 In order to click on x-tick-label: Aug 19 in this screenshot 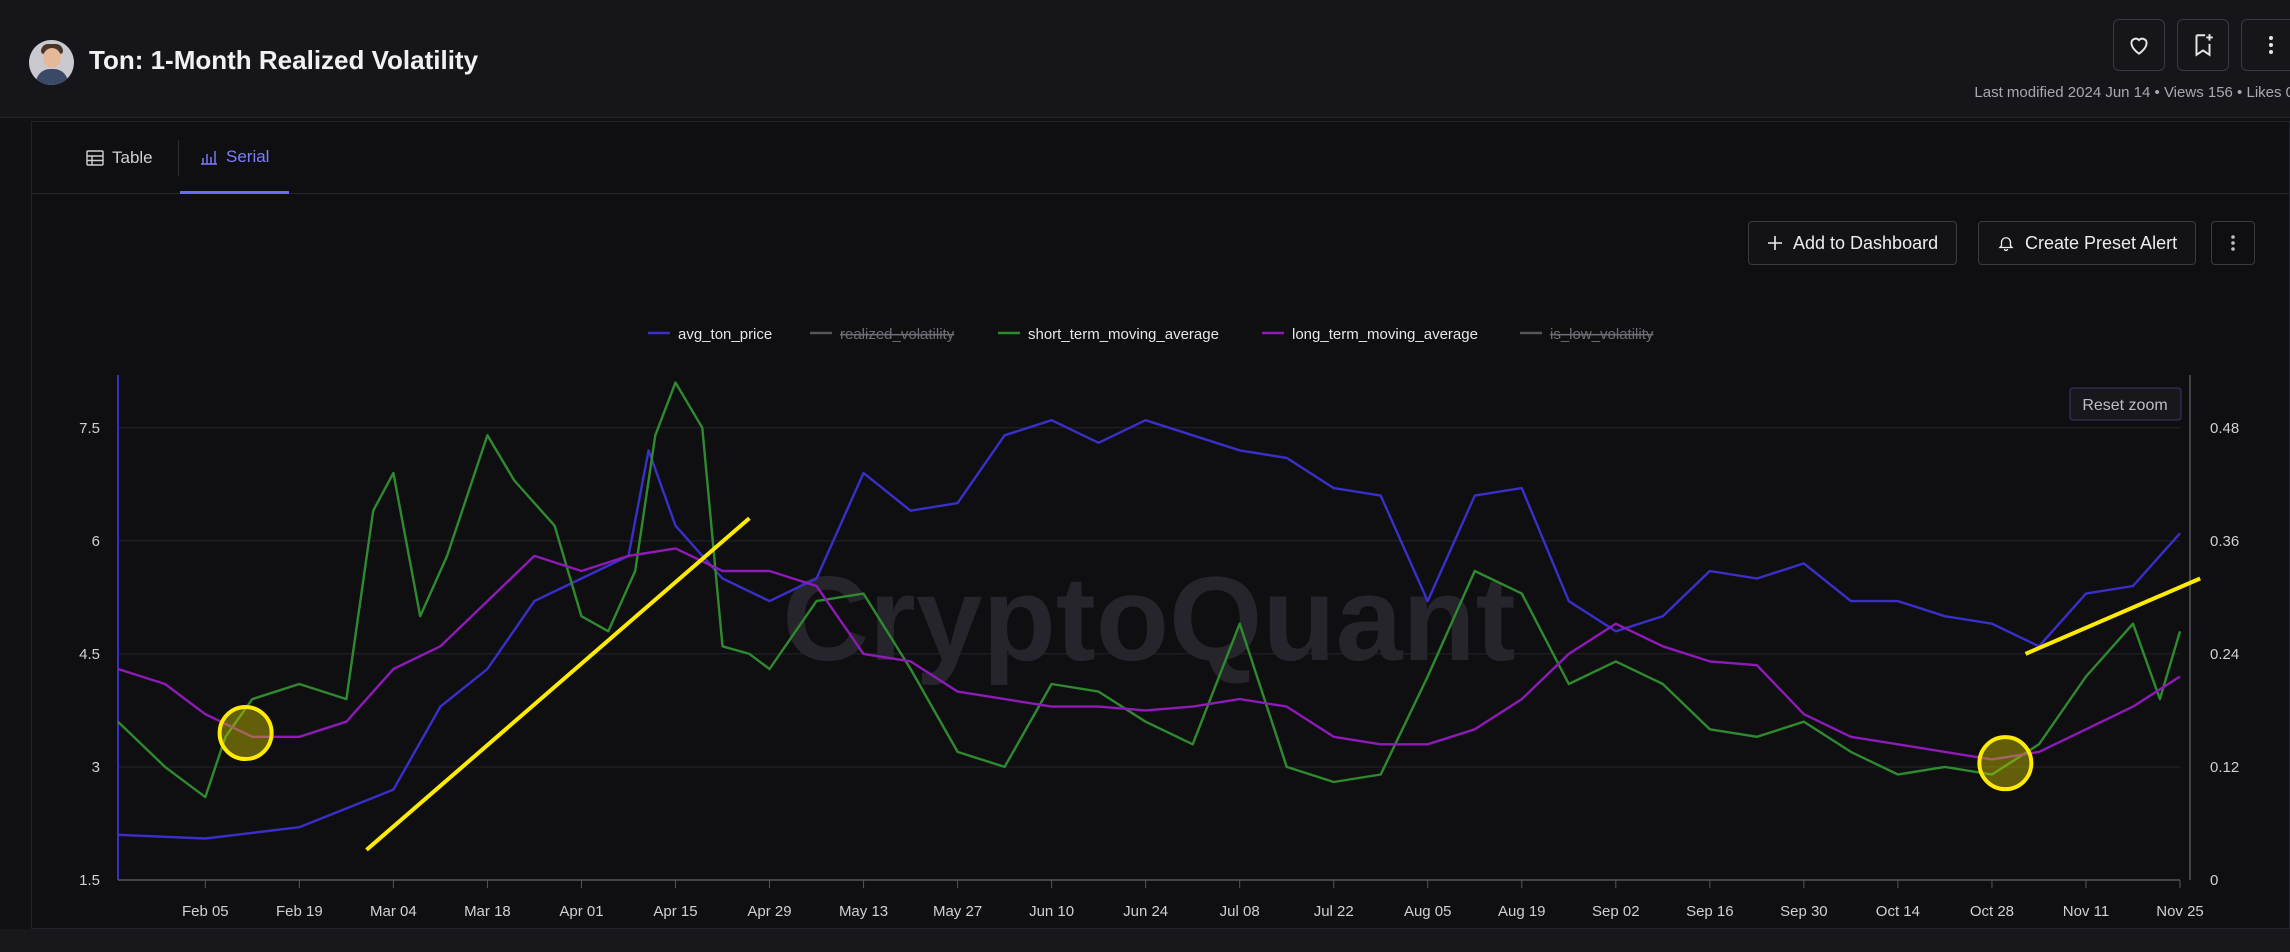, I will do `click(1522, 911)`.